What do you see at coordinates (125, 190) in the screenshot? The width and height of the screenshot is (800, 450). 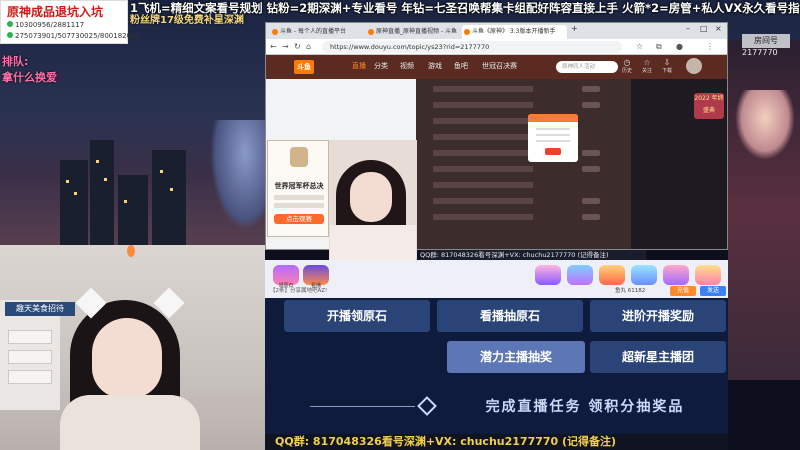 I see `city-skyline` at bounding box center [125, 190].